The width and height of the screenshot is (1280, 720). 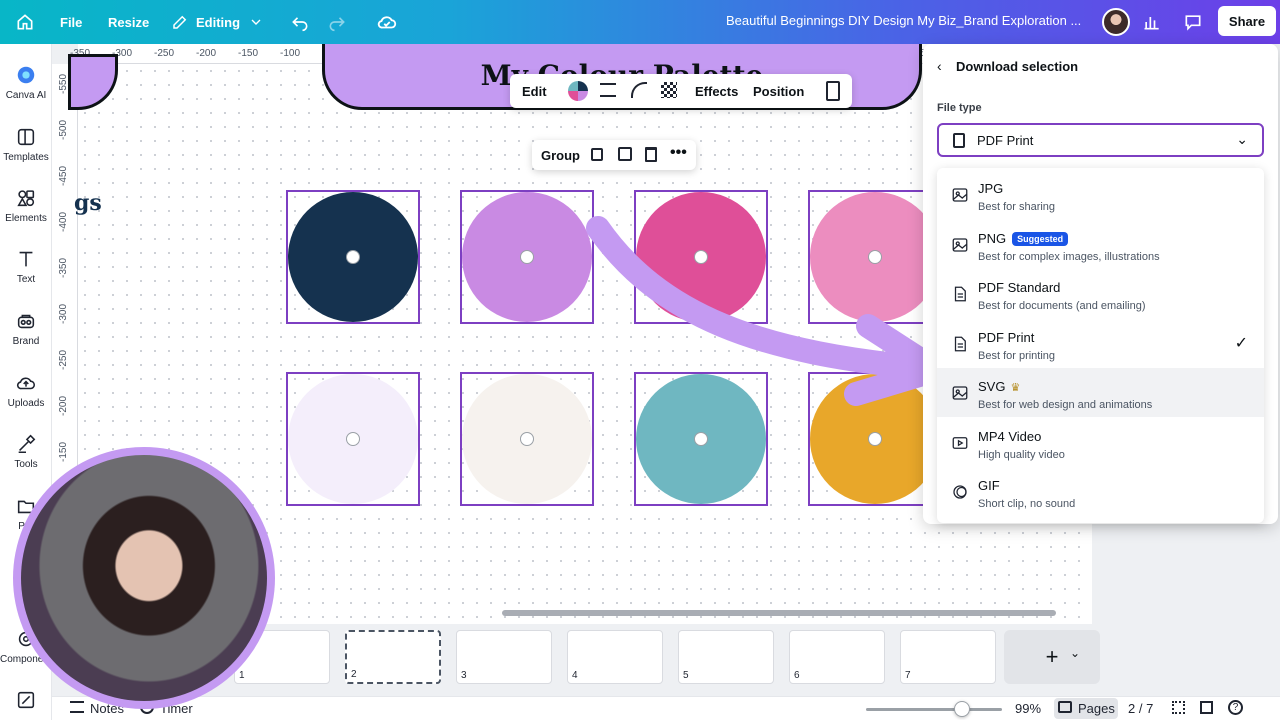 What do you see at coordinates (686, 675) in the screenshot?
I see `page-number: 5` at bounding box center [686, 675].